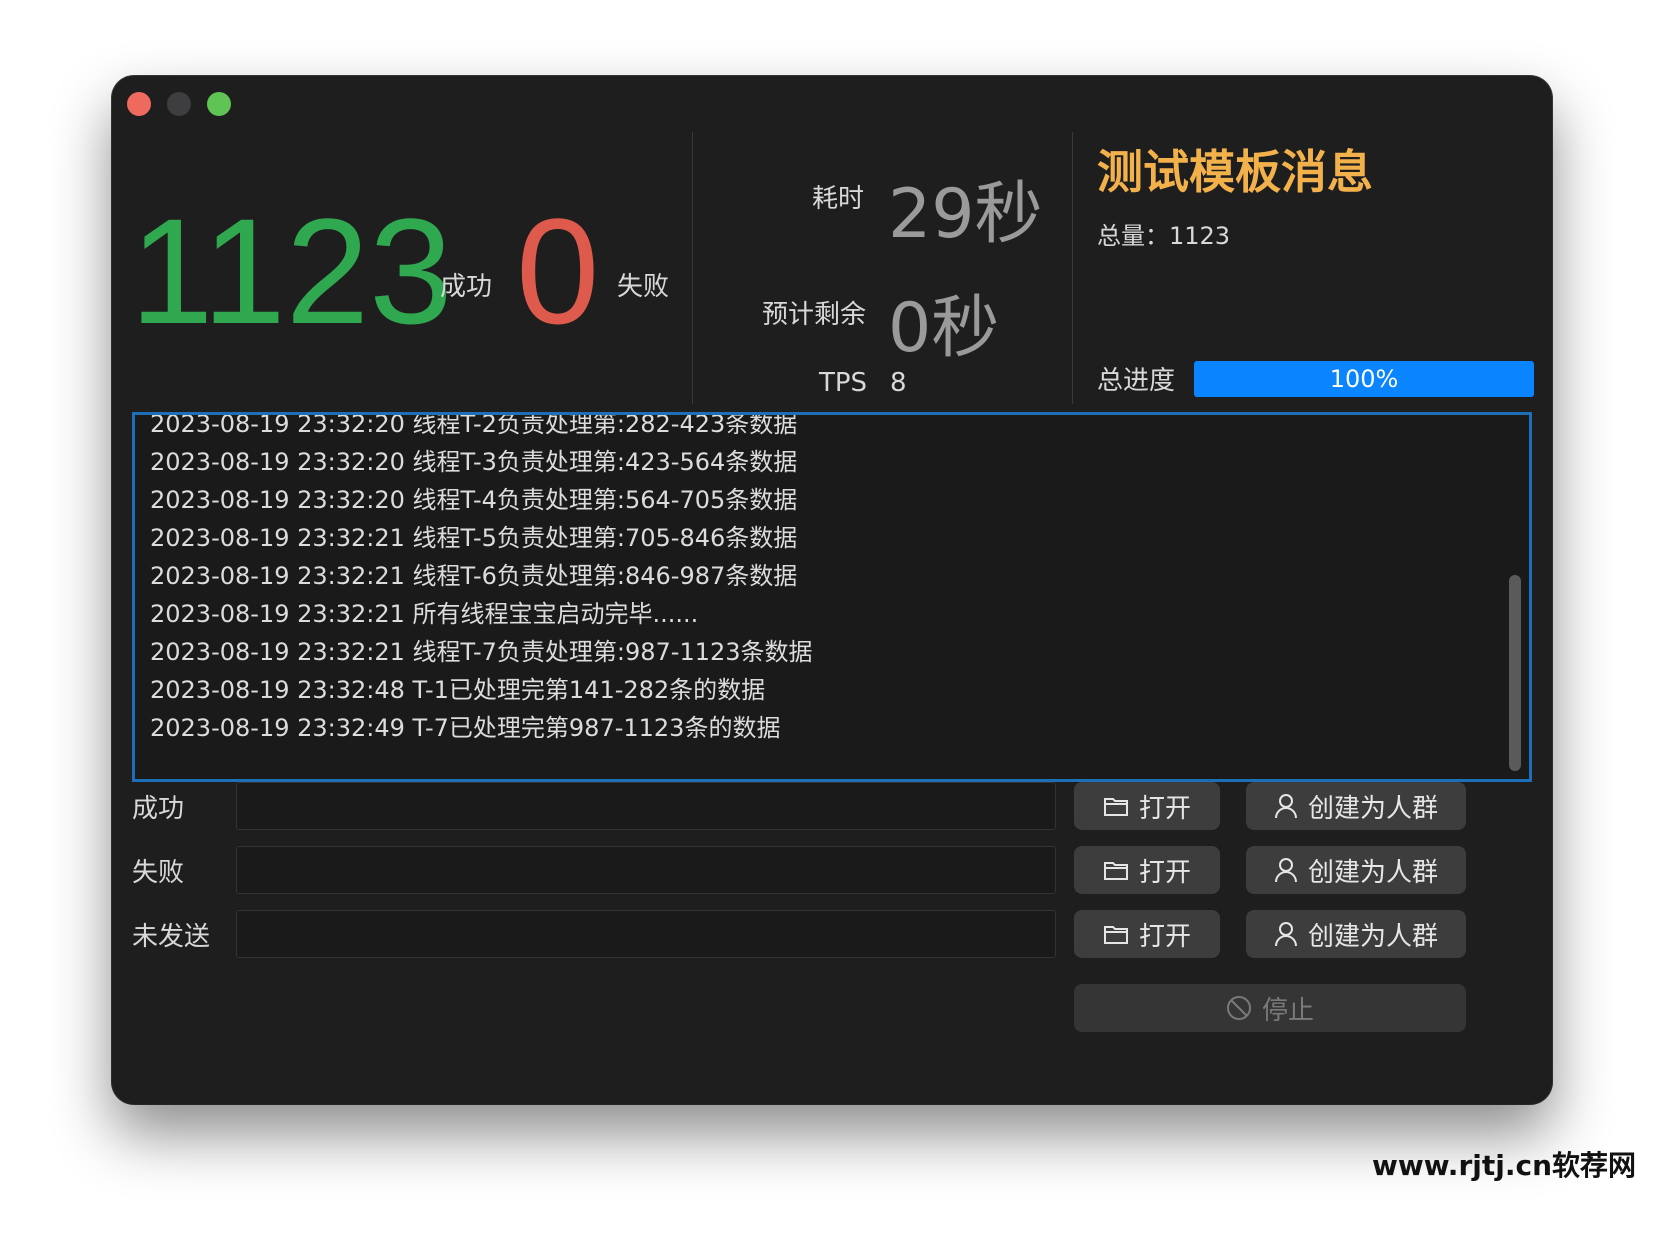  What do you see at coordinates (1136, 381) in the screenshot?
I see `progress-label: 总进度` at bounding box center [1136, 381].